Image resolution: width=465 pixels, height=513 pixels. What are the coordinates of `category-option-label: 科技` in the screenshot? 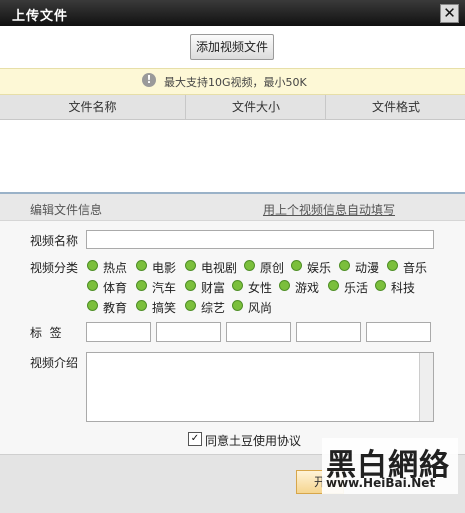 It's located at (403, 288).